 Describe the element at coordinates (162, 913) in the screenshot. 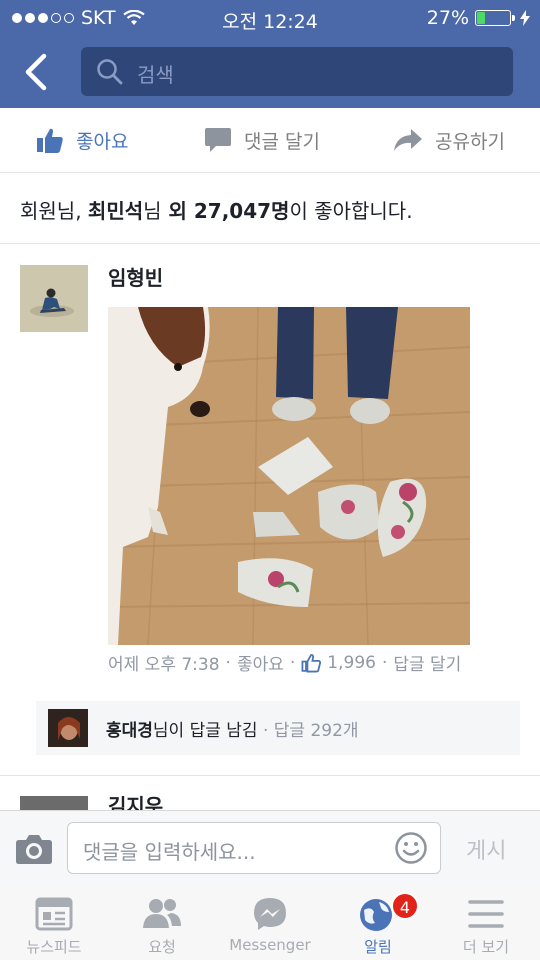

I see `friend-requests-icon` at that location.